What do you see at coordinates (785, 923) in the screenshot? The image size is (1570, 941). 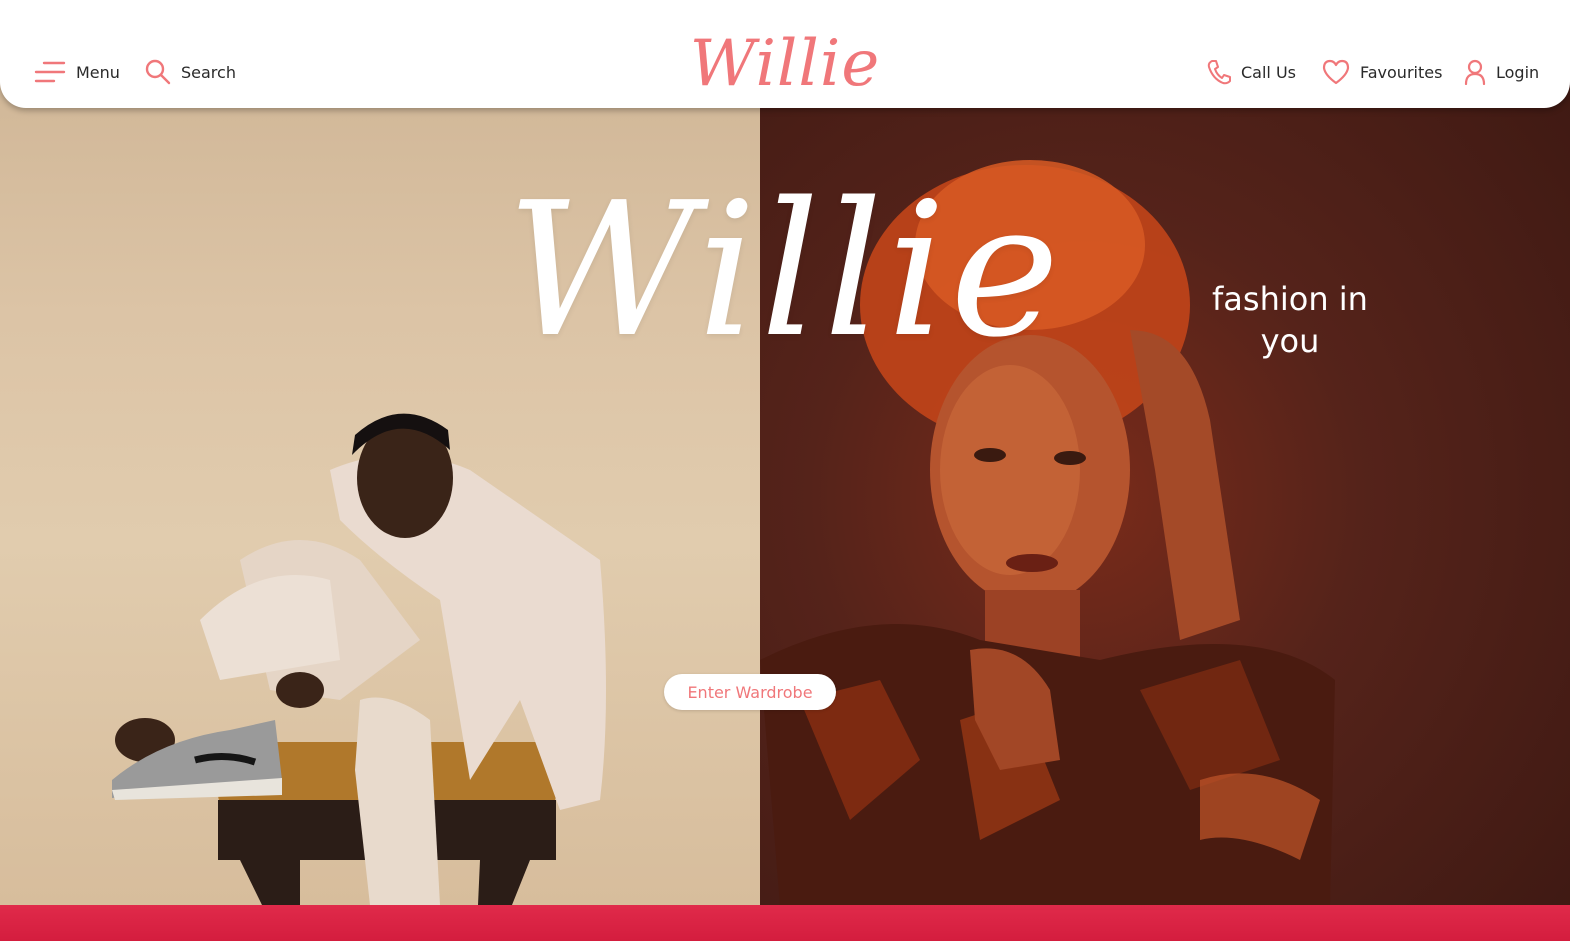 I see `bottom-accent-bar` at bounding box center [785, 923].